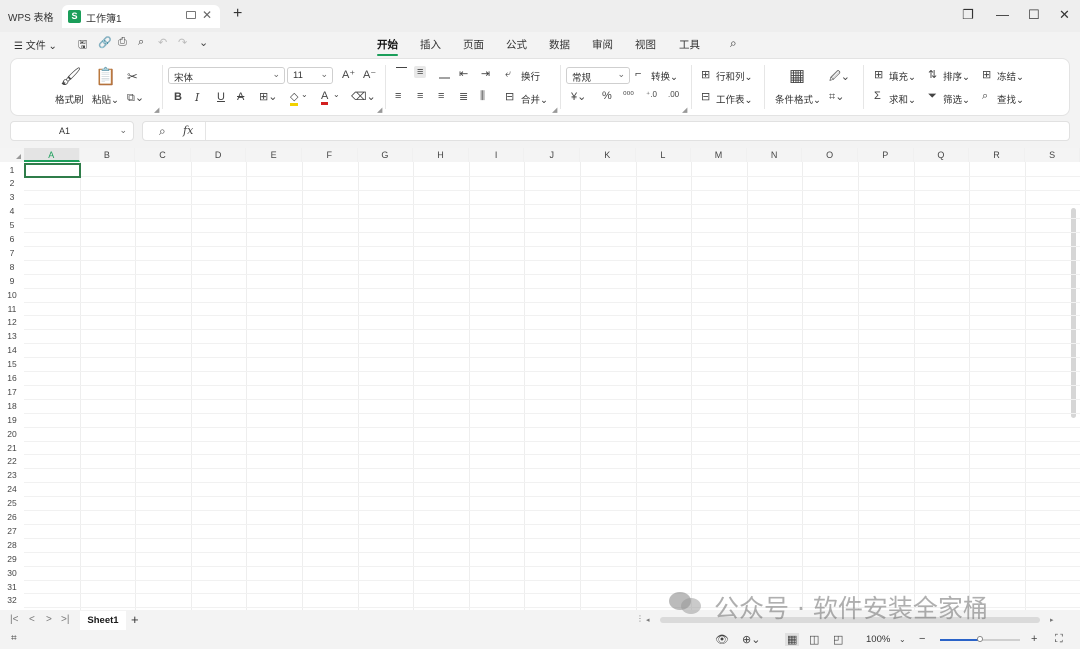 The height and width of the screenshot is (649, 1080). Describe the element at coordinates (598, 75) in the screenshot. I see `number-format-select: 常规 ⌄` at that location.